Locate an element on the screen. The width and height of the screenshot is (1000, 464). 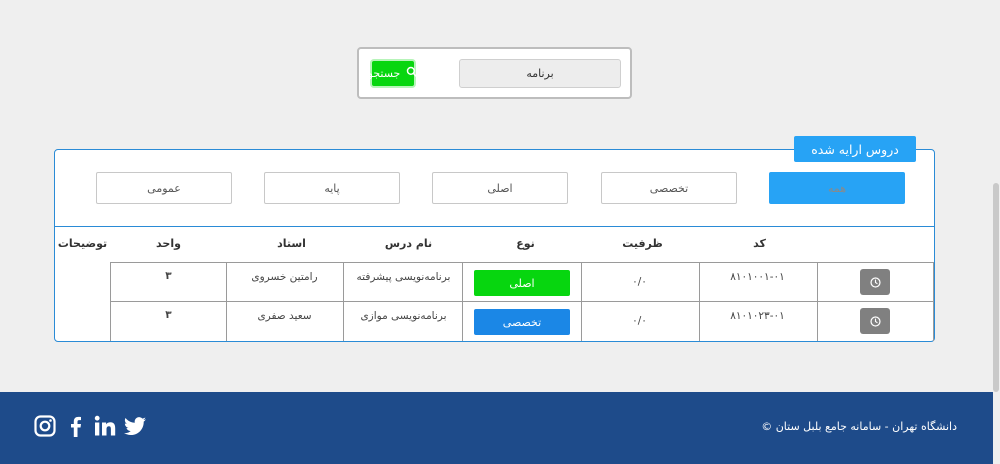
row-1-course-name: برنامه‌نویسی پیشرفته is located at coordinates (403, 277).